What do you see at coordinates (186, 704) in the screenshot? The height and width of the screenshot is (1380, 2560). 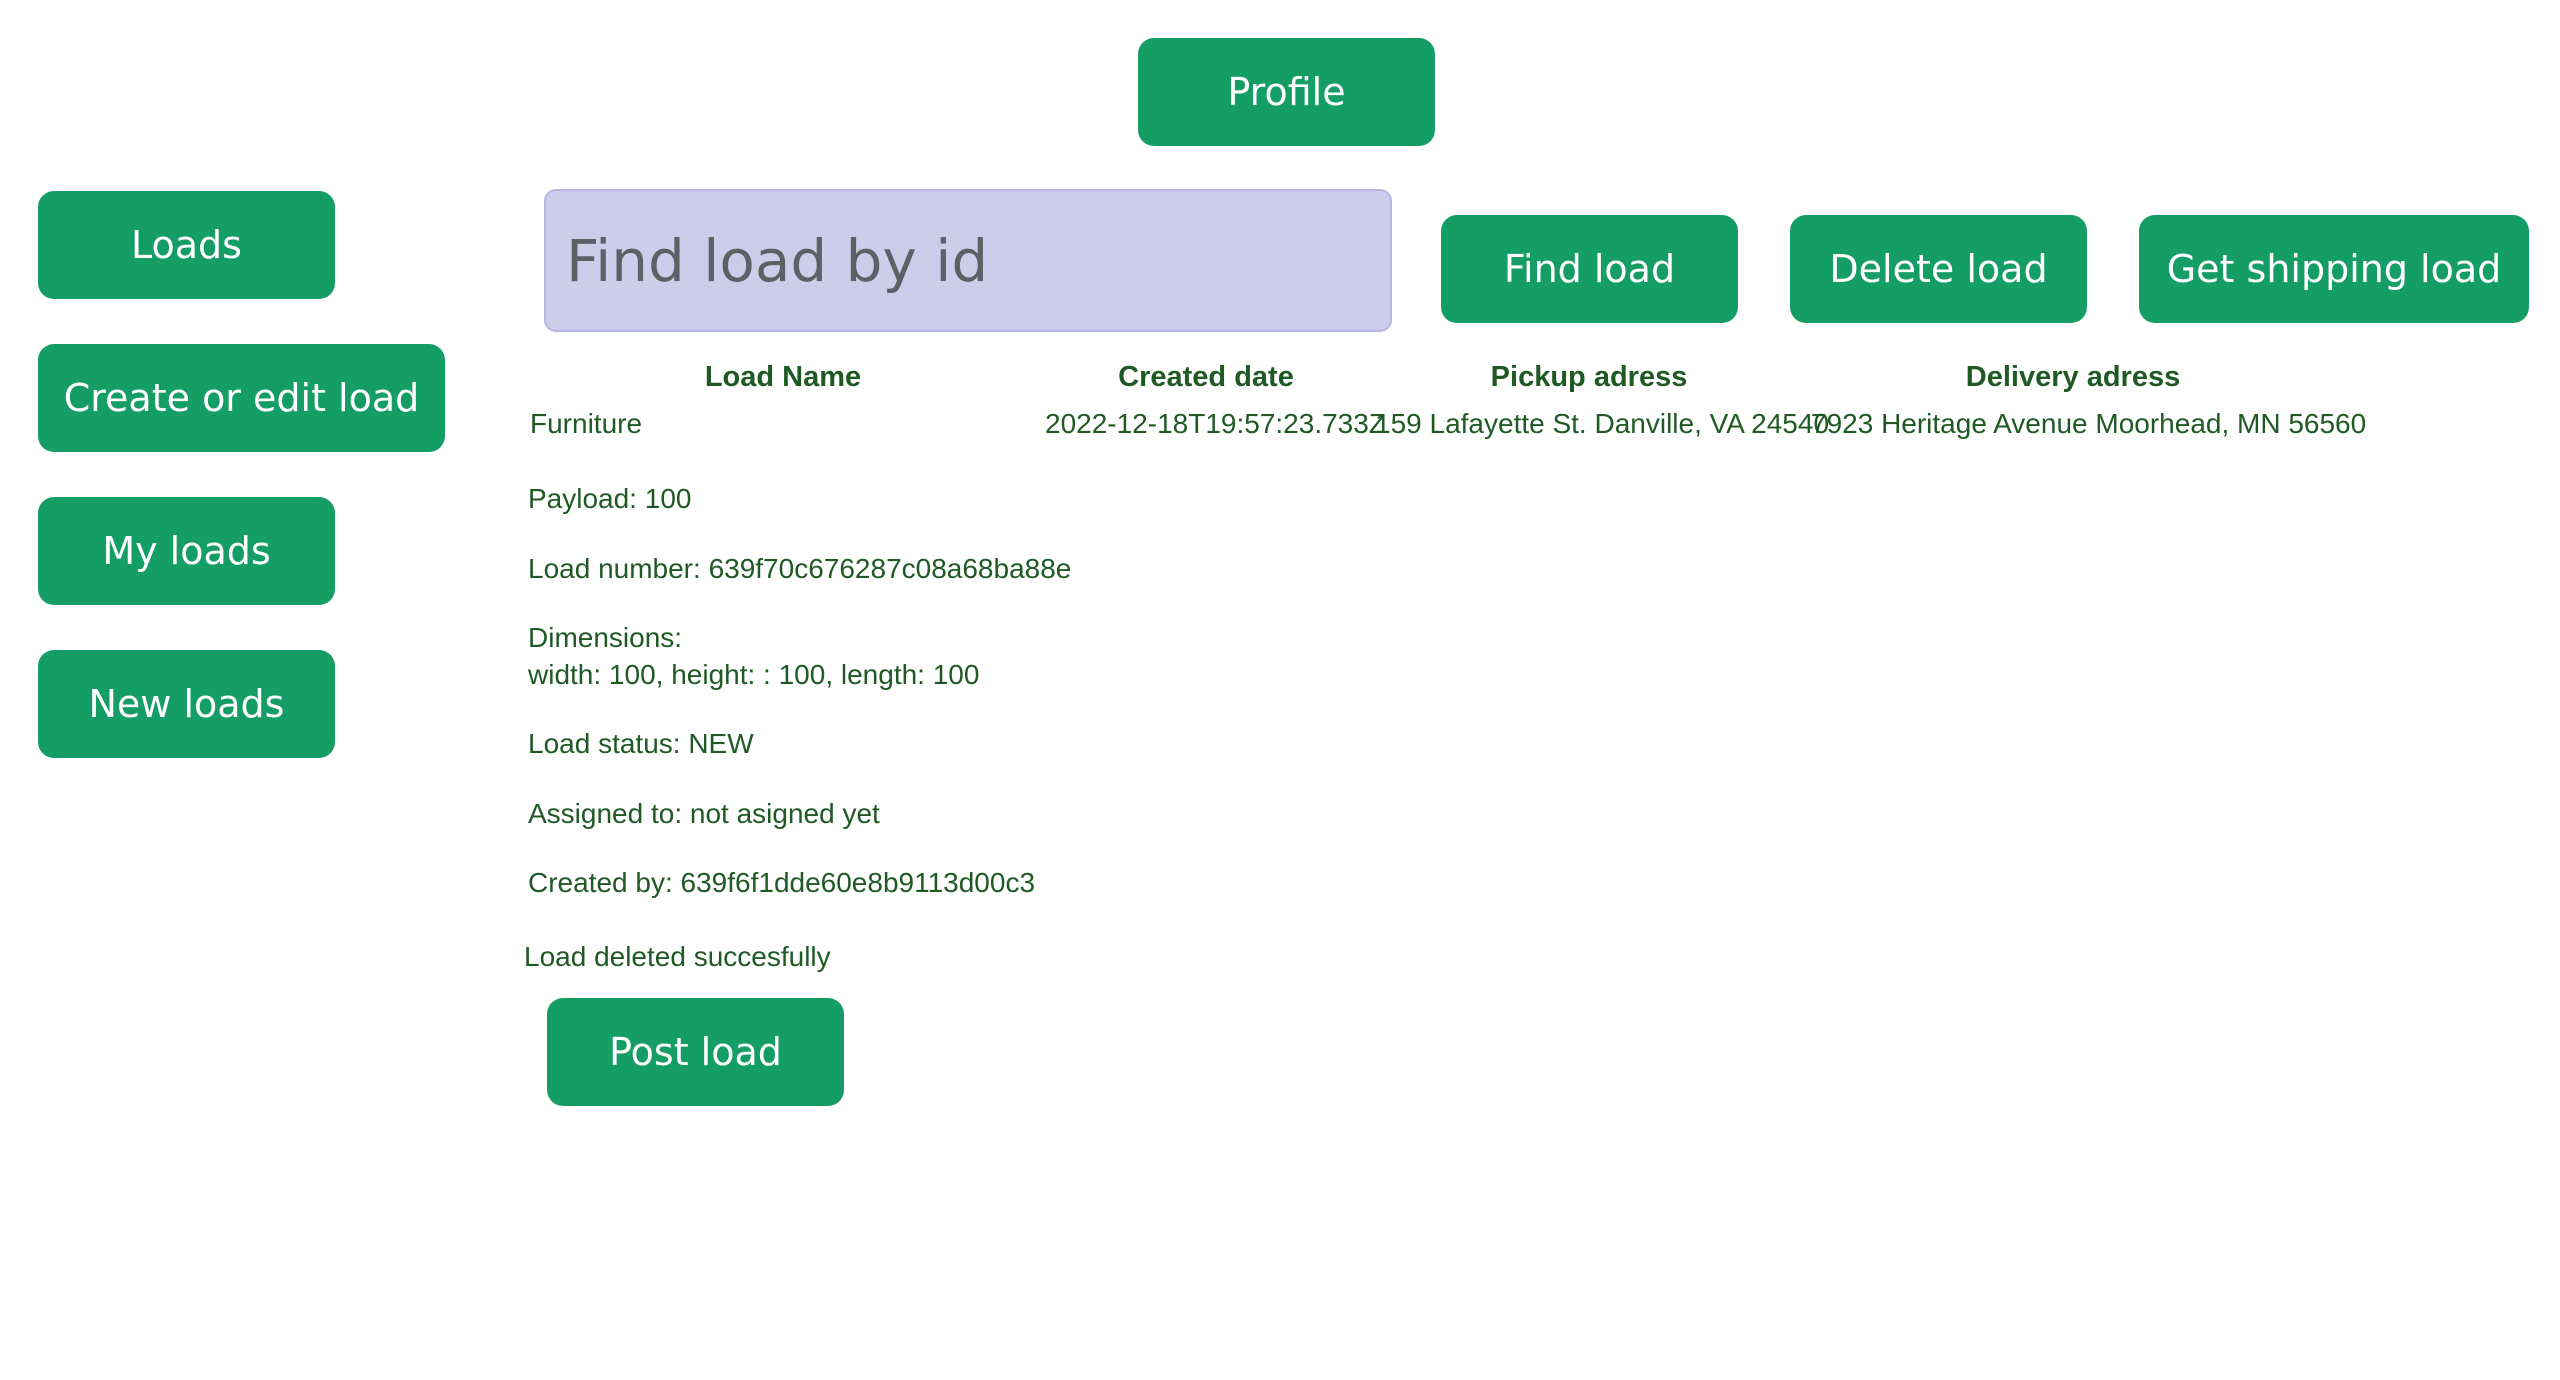 I see `sidebar-item-new-loads: New loads` at bounding box center [186, 704].